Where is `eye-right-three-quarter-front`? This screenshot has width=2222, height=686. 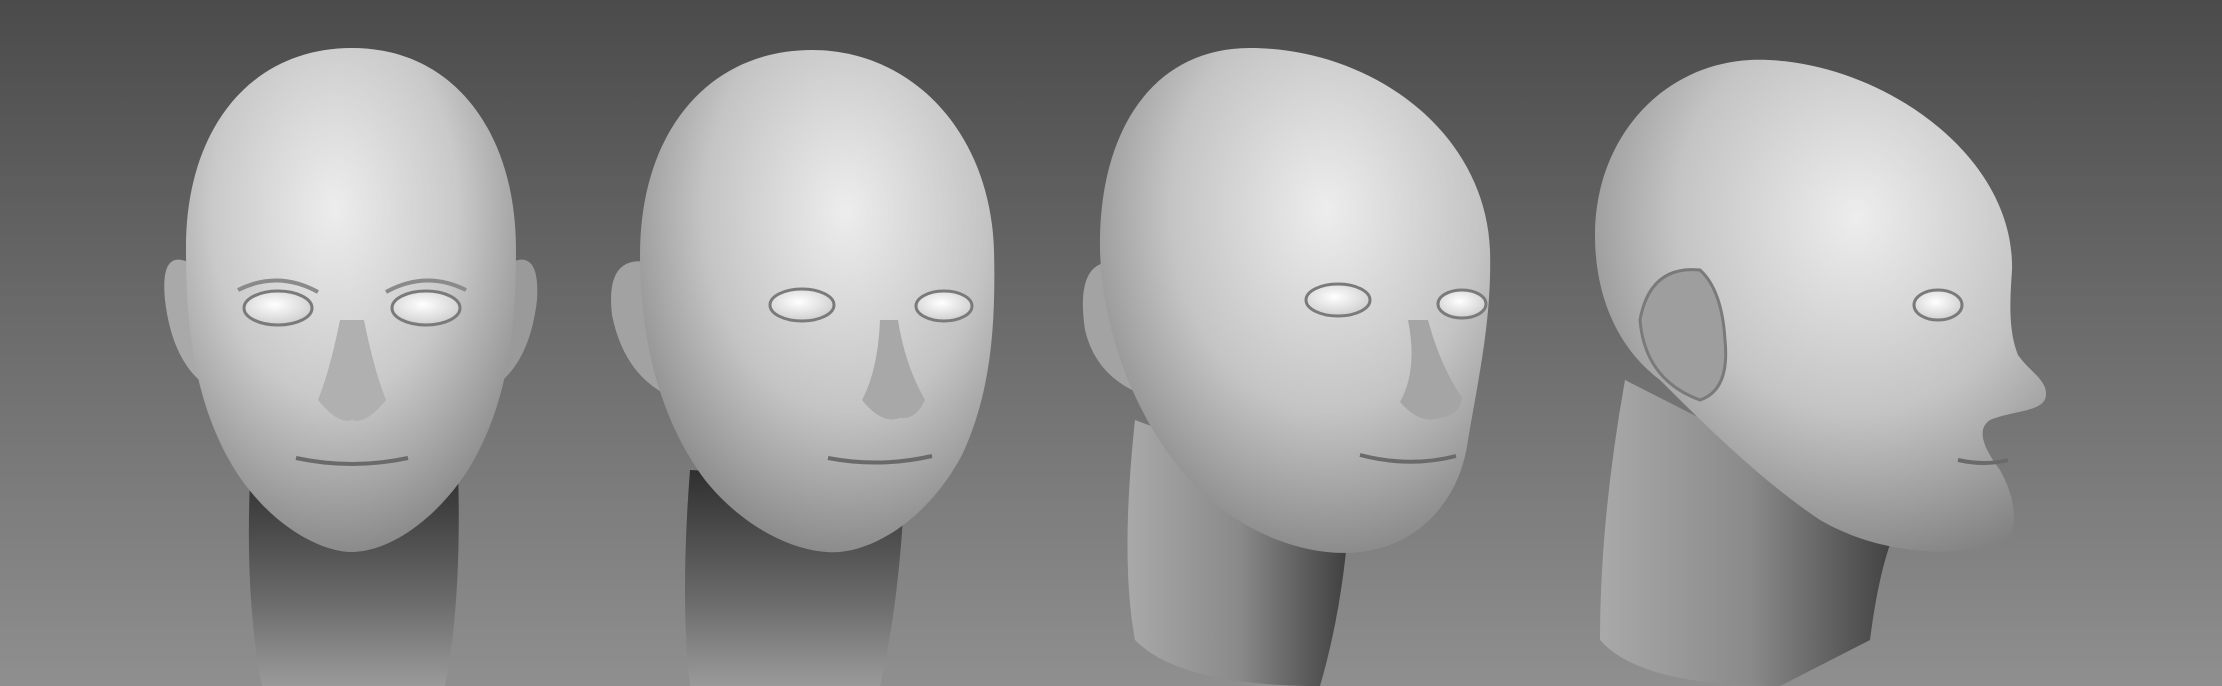
eye-right-three-quarter-front is located at coordinates (944, 306).